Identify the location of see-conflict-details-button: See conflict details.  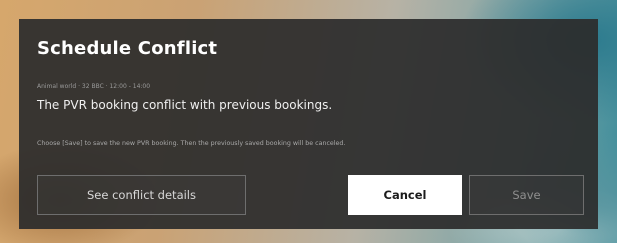
(141, 195).